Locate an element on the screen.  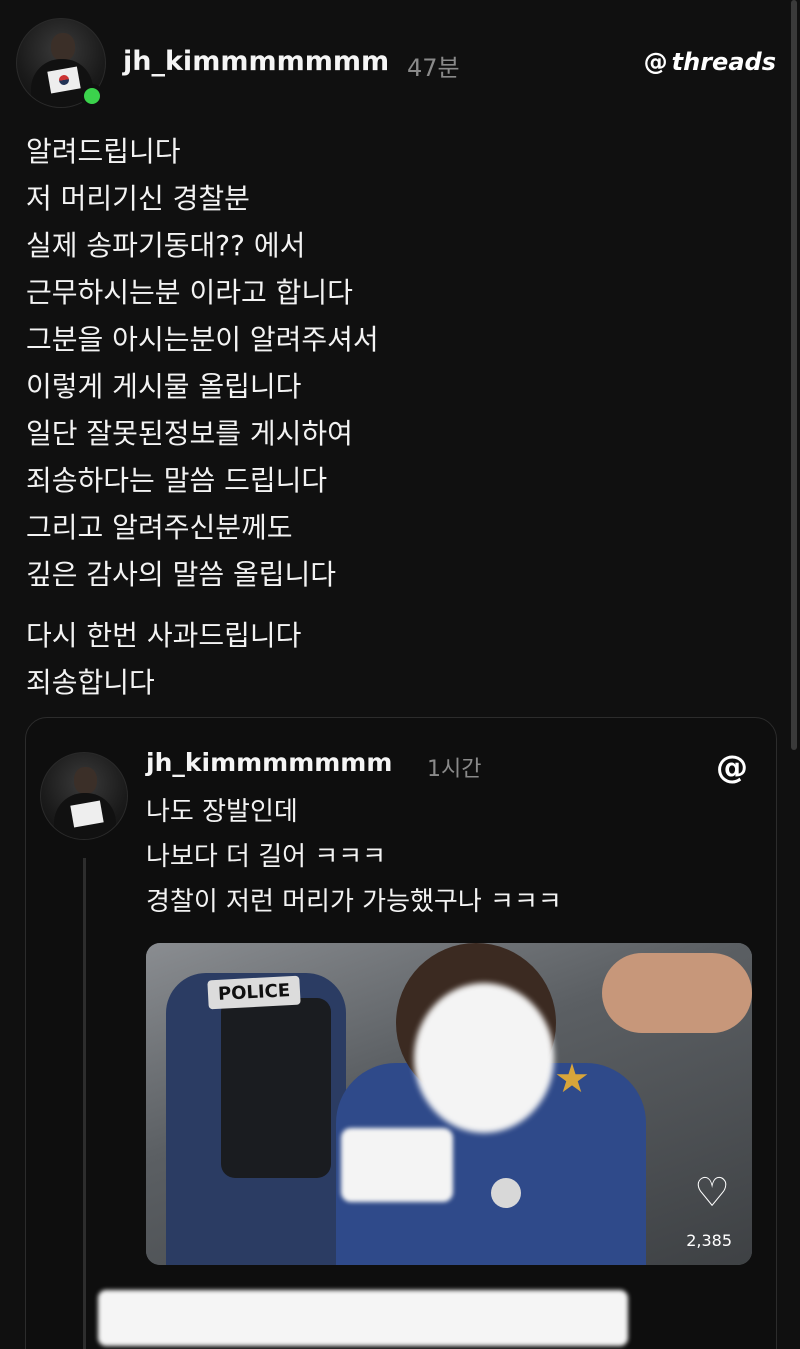
post-line: 죄송하다는 말씀 드립니다 is located at coordinates (177, 480).